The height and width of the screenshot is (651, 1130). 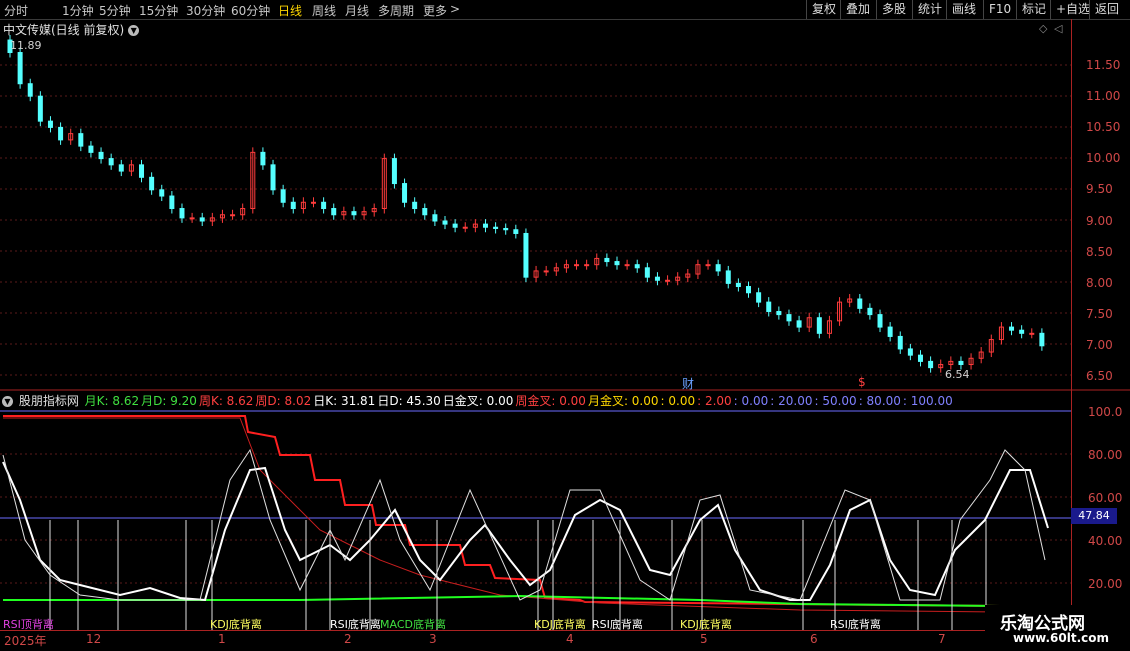 I want to click on indicator-name: 股朋指标网, so click(x=49, y=401).